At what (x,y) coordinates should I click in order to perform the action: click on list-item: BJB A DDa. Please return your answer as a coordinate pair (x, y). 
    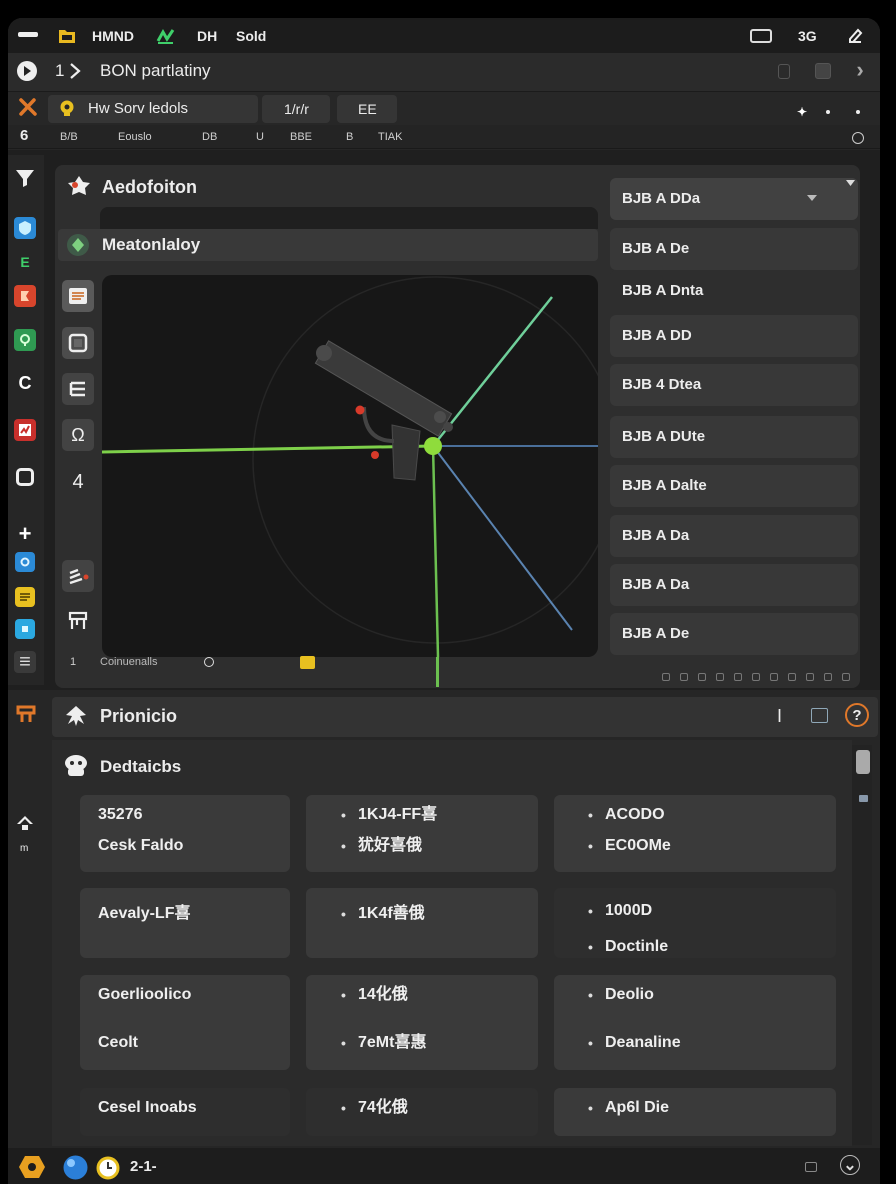
    Looking at the image, I should click on (734, 199).